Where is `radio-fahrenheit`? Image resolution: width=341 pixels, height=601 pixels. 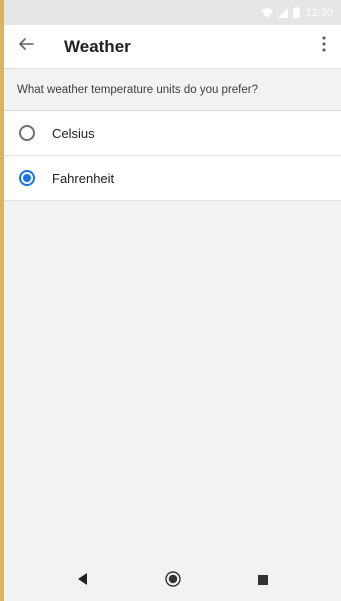
radio-fahrenheit is located at coordinates (27, 178).